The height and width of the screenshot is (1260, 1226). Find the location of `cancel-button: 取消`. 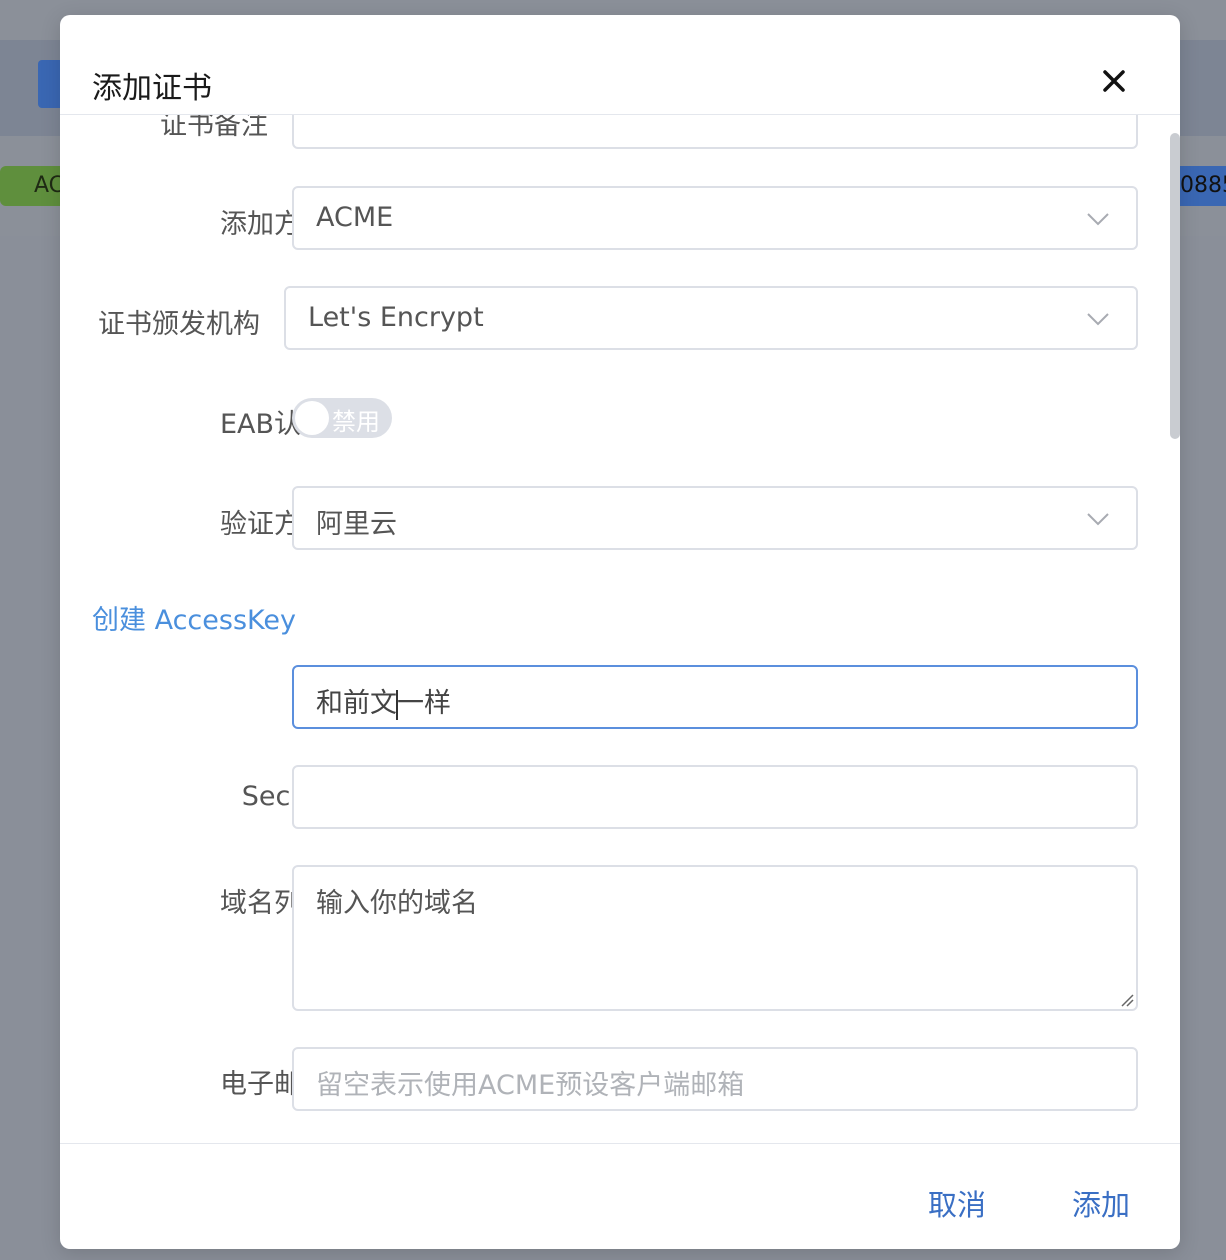

cancel-button: 取消 is located at coordinates (957, 1203).